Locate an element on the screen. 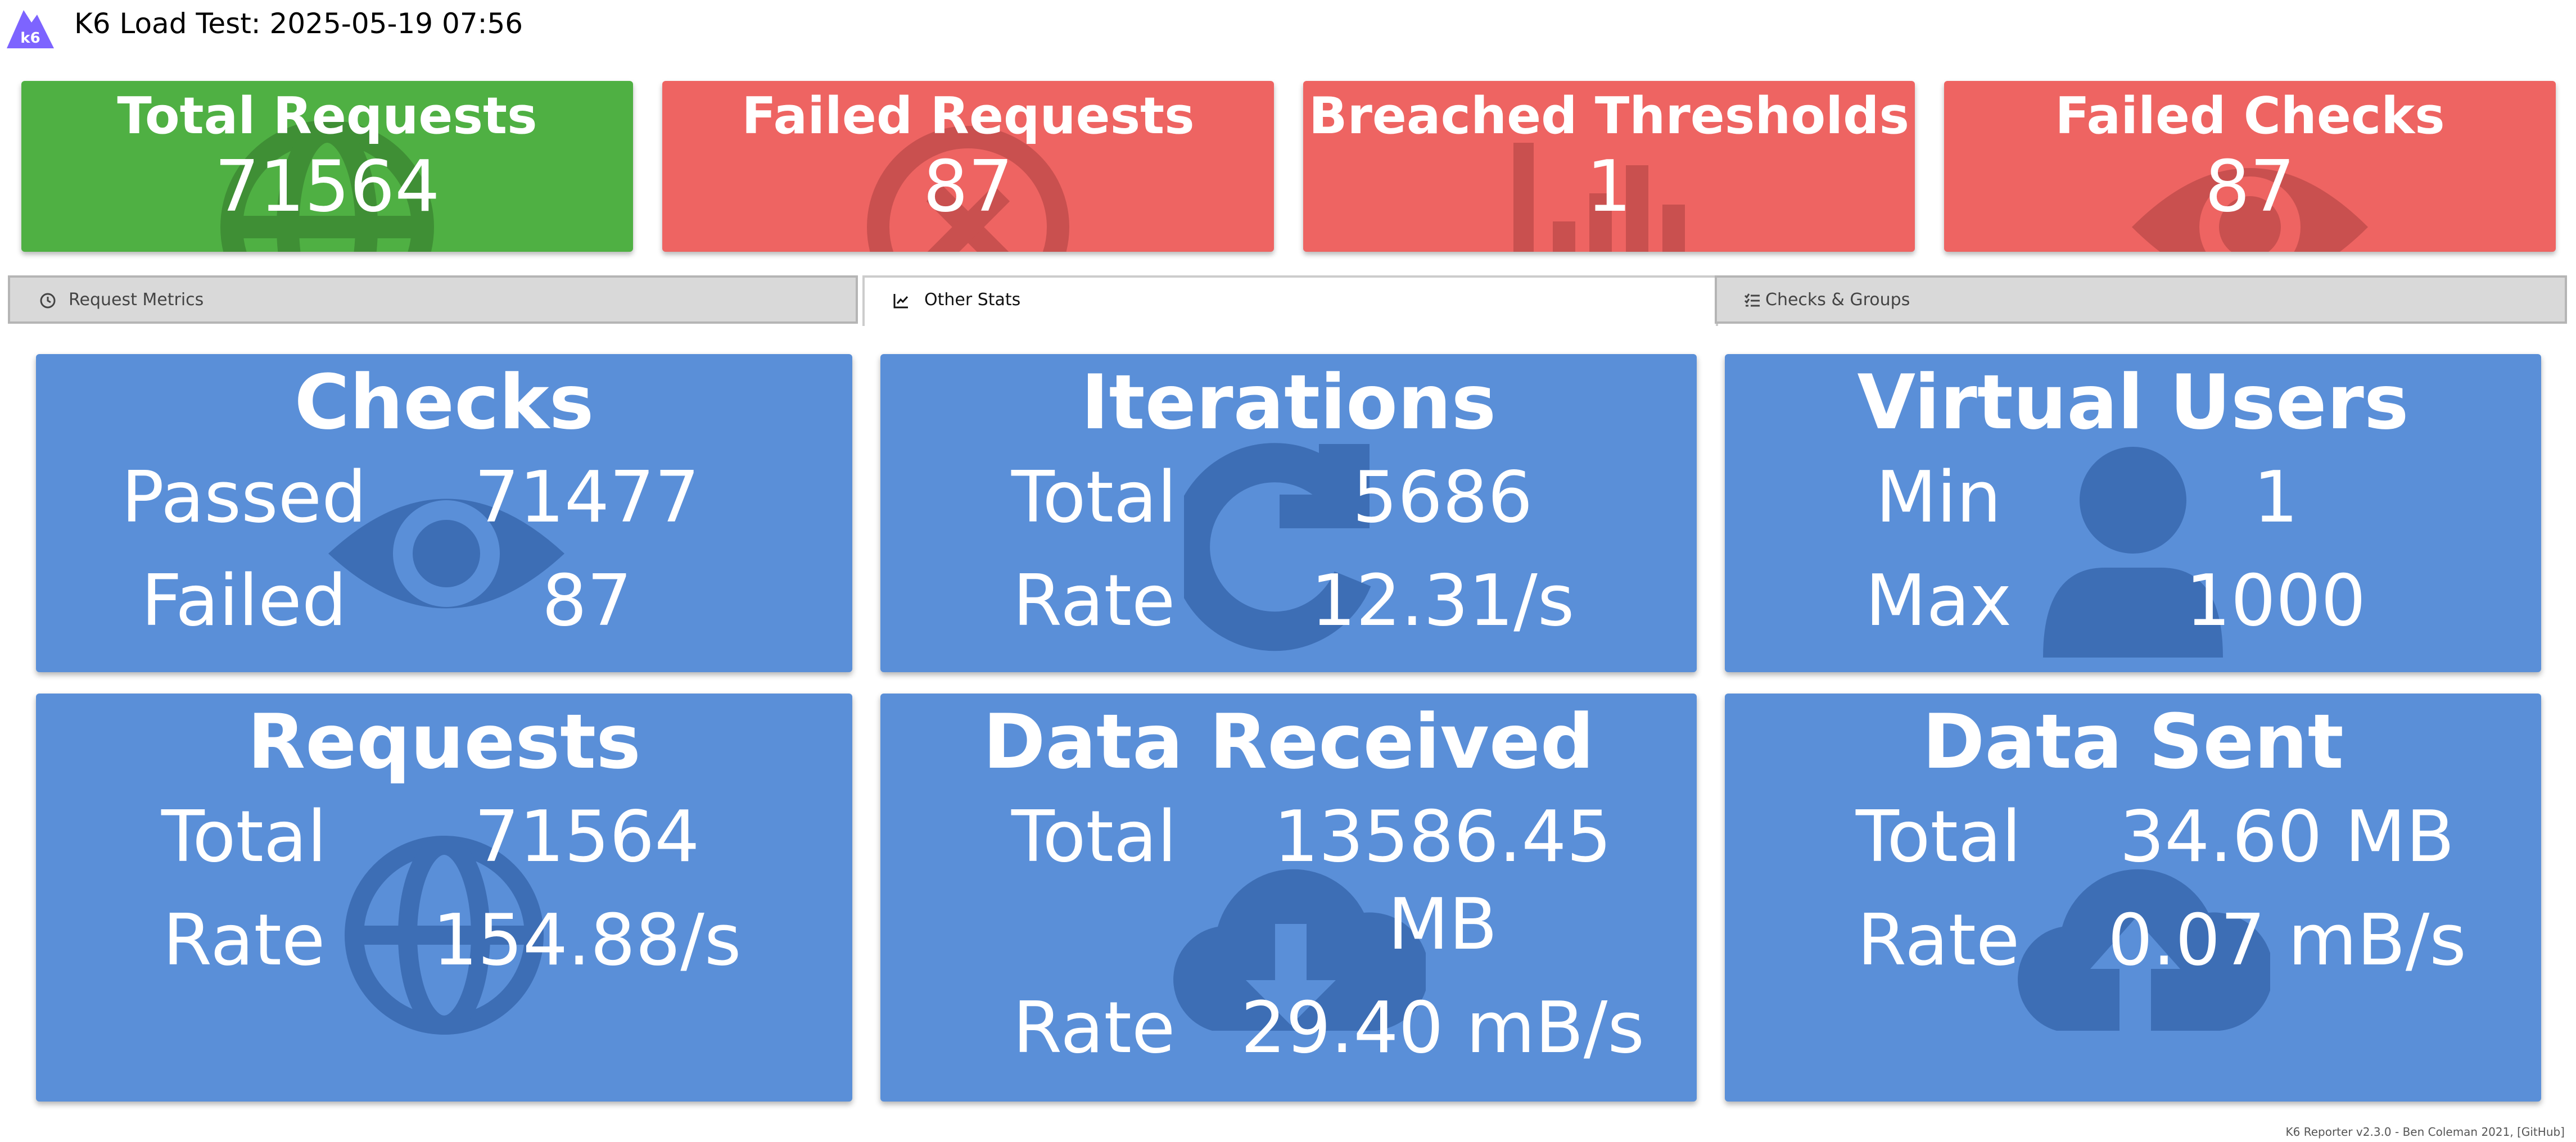 Image resolution: width=2576 pixels, height=1142 pixels. stat-value: 71564 is located at coordinates (587, 836).